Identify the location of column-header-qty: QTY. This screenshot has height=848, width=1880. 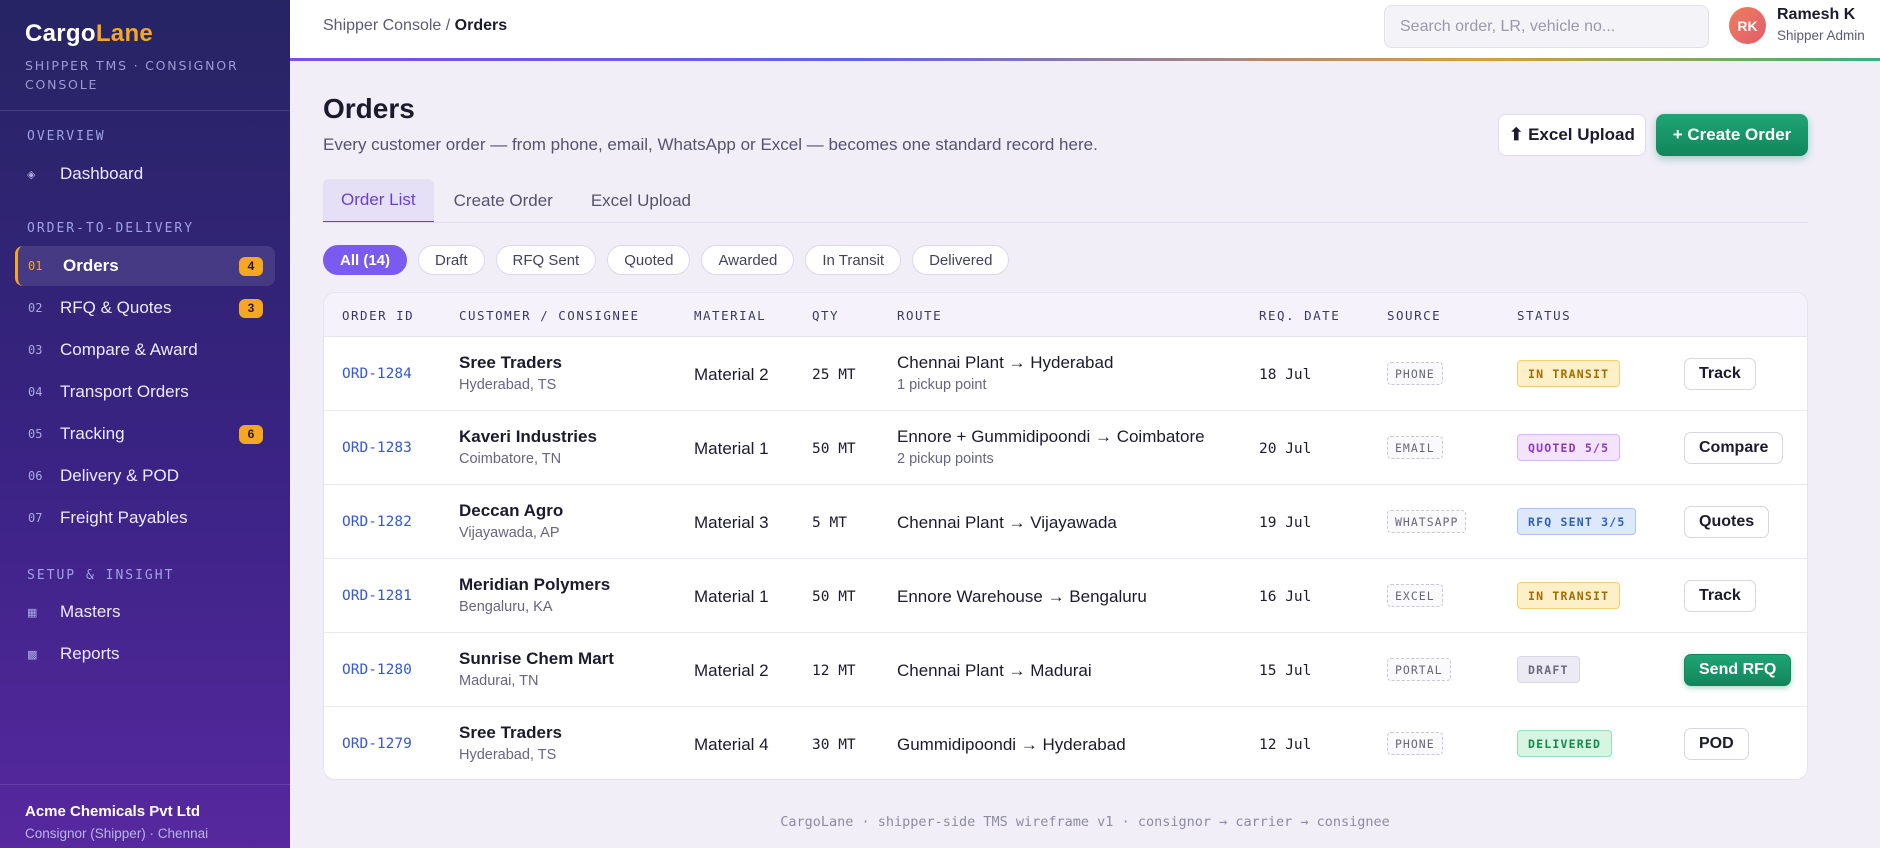
(825, 315).